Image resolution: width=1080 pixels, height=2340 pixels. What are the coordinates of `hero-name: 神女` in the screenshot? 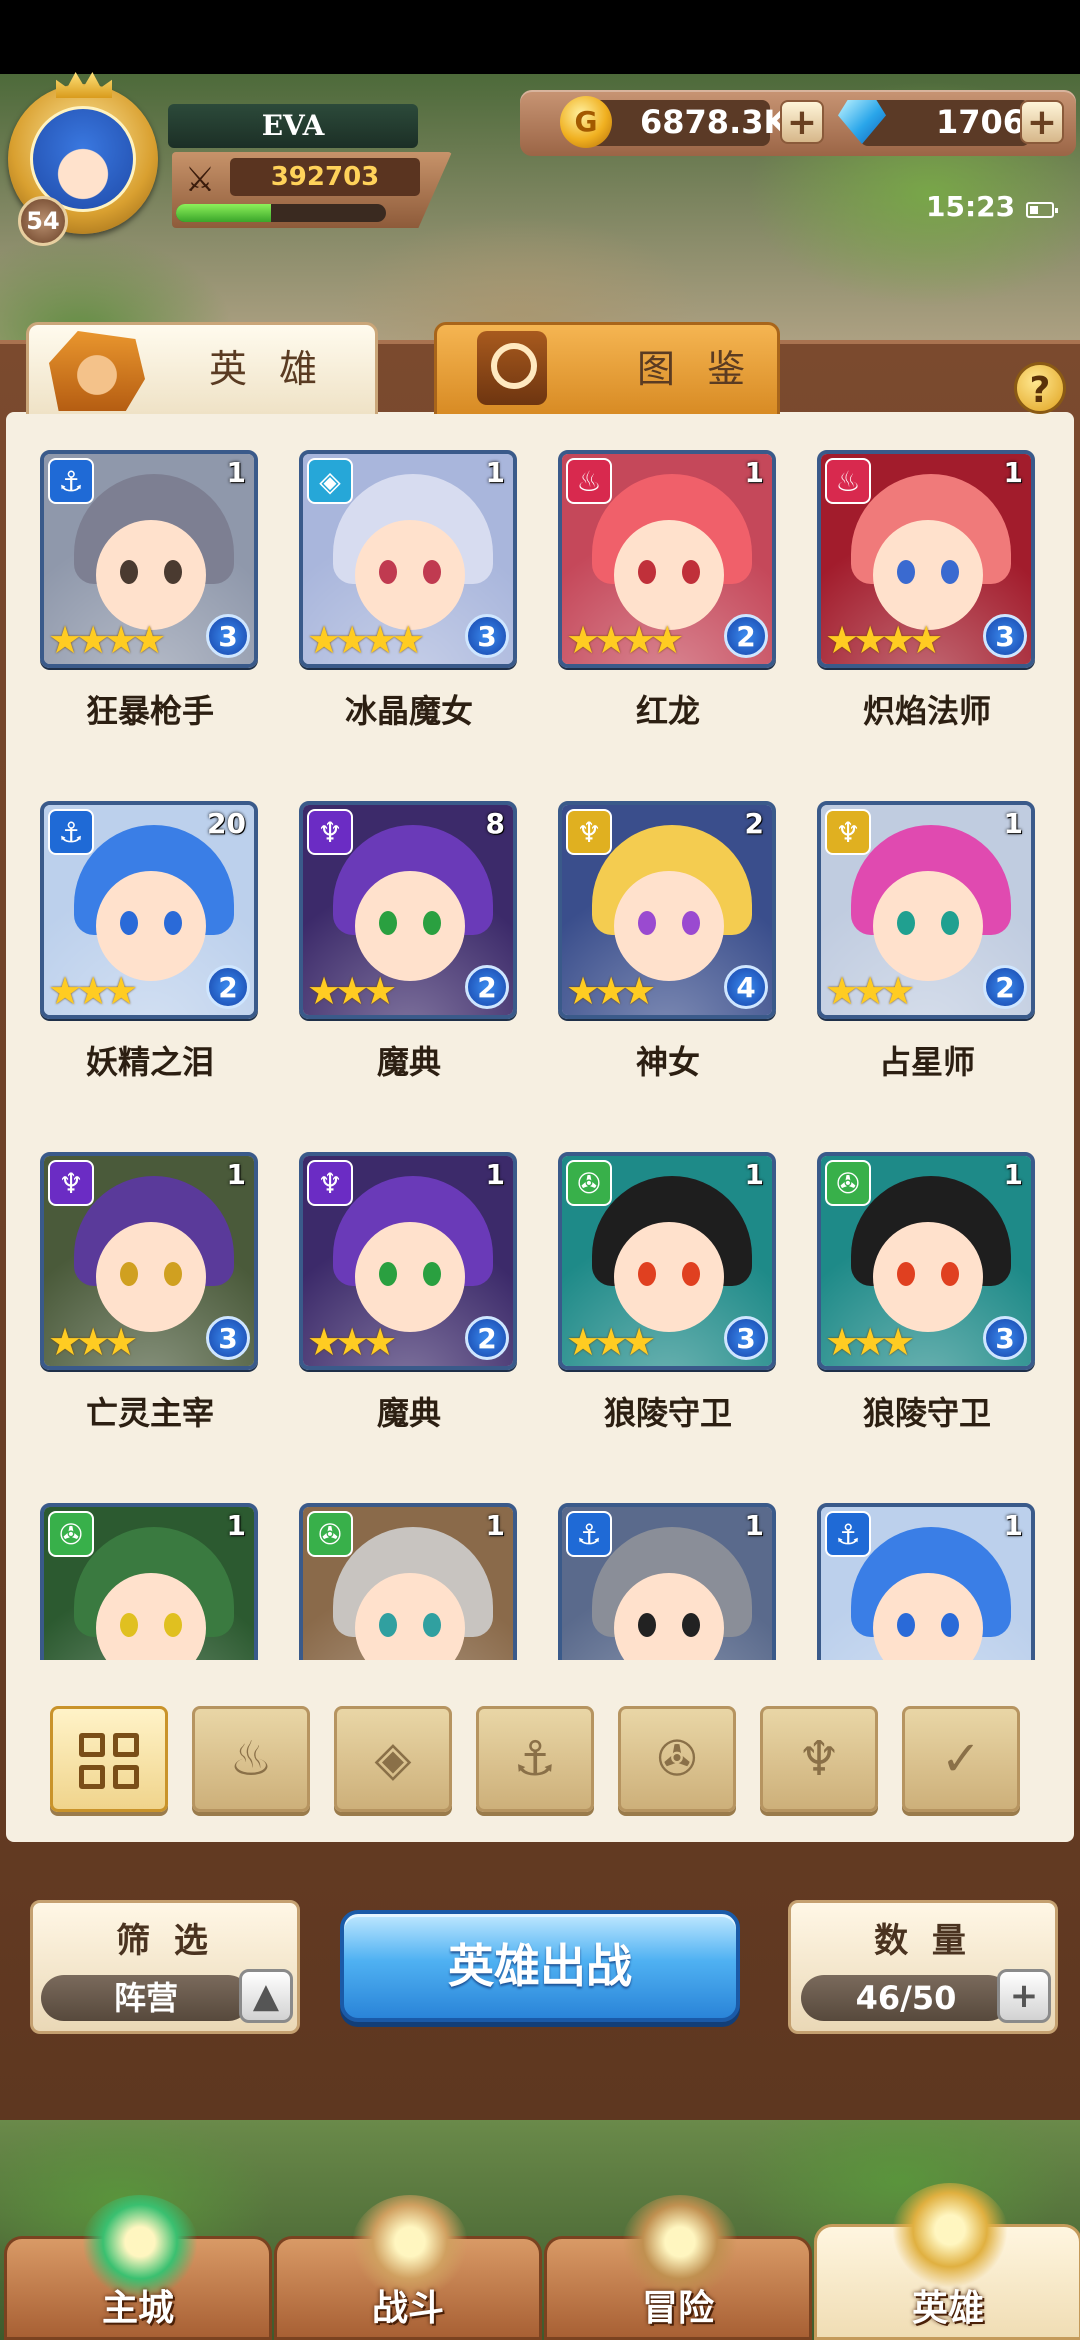 It's located at (667, 1062).